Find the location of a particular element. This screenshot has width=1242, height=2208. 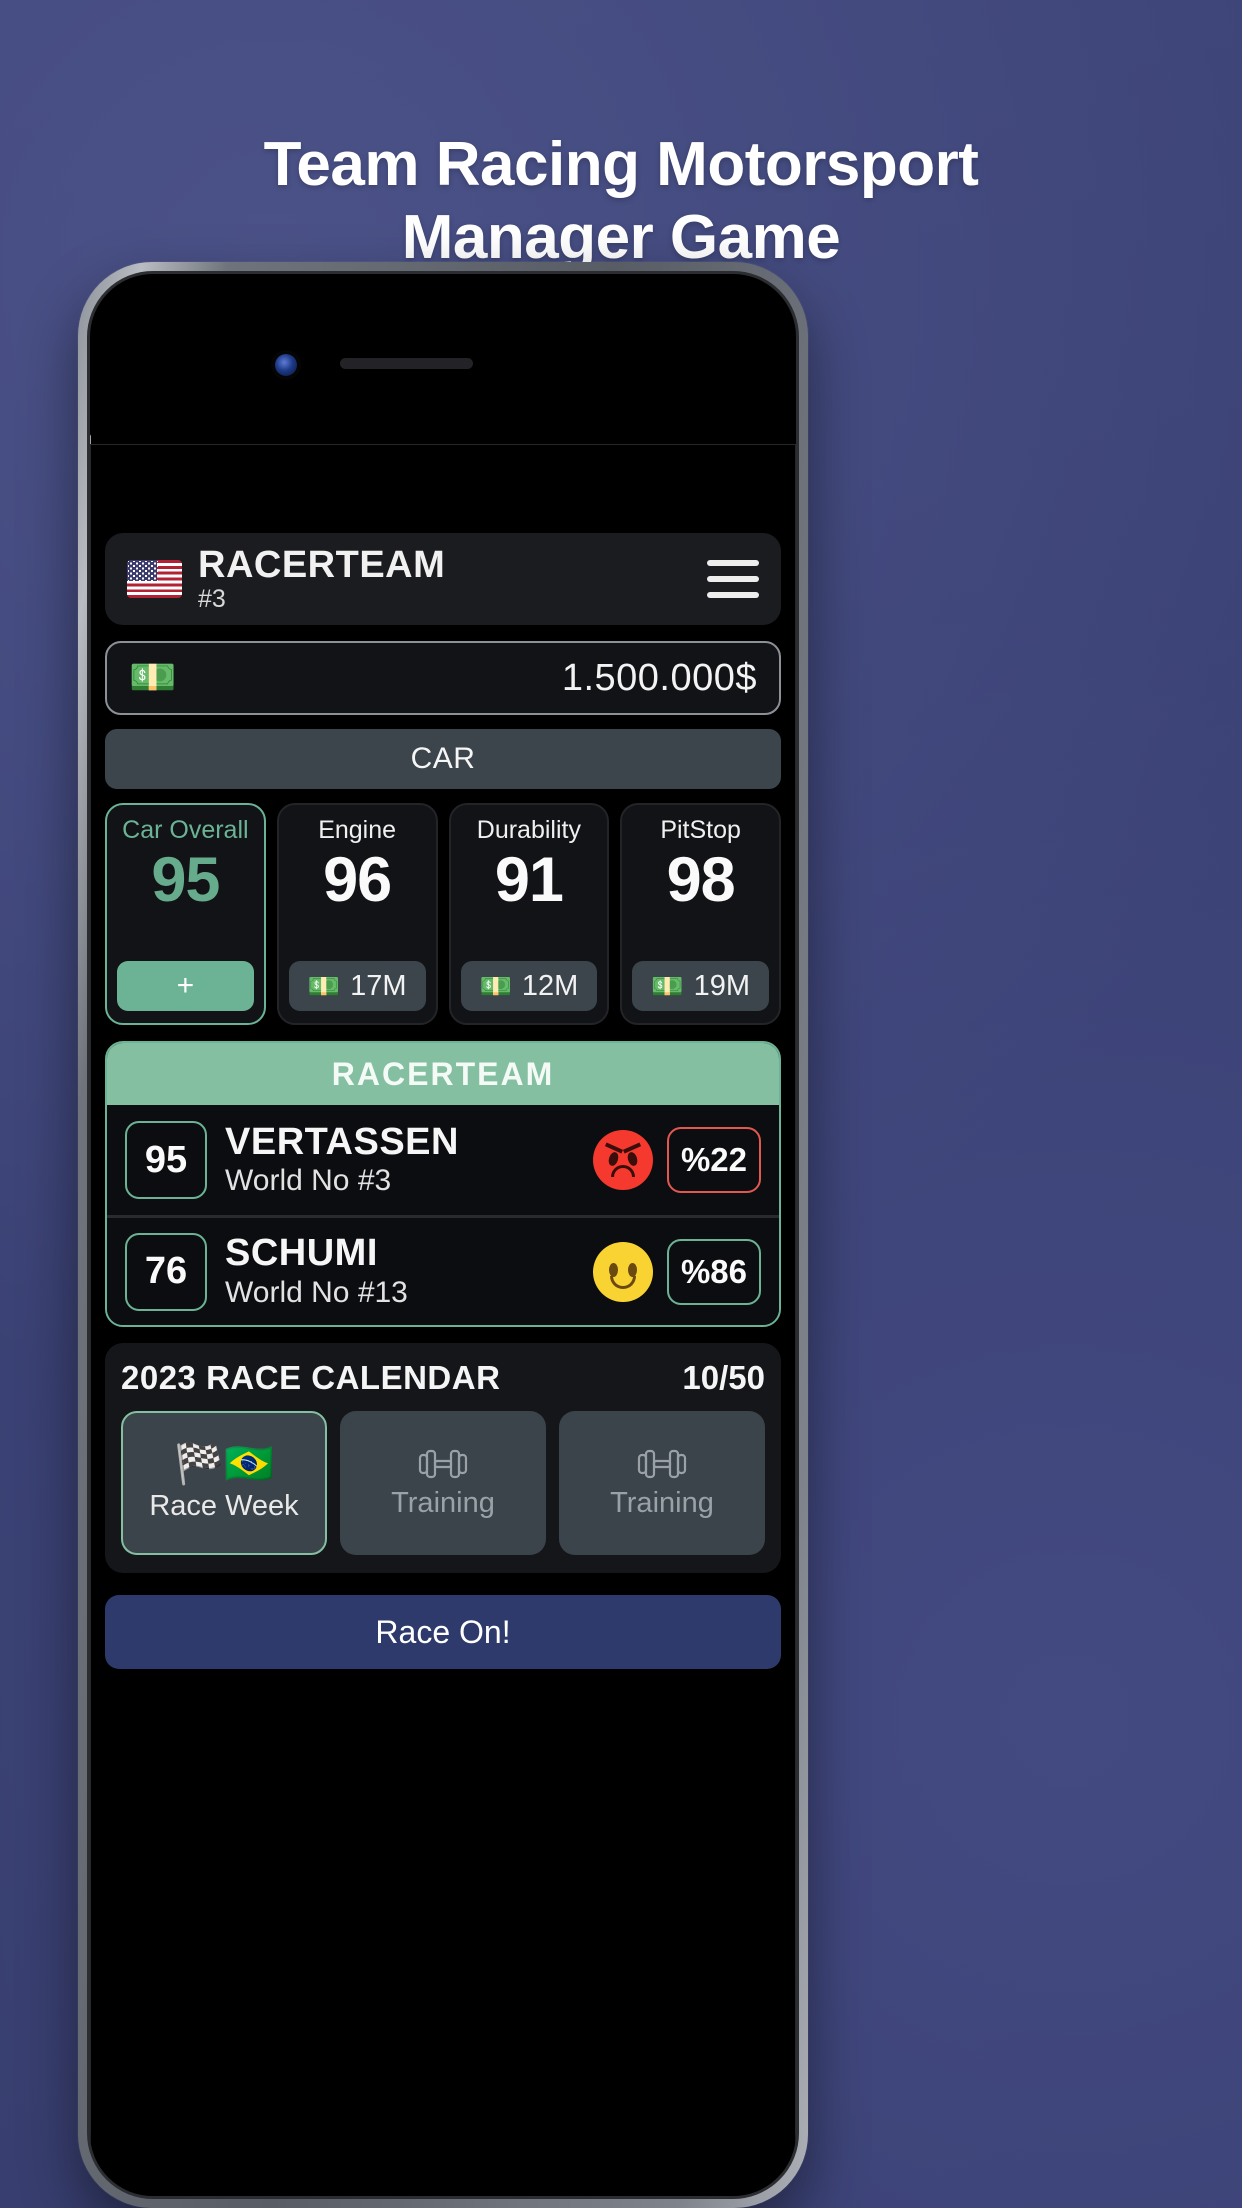

calendar-tile-training-2: Training is located at coordinates (662, 1483).